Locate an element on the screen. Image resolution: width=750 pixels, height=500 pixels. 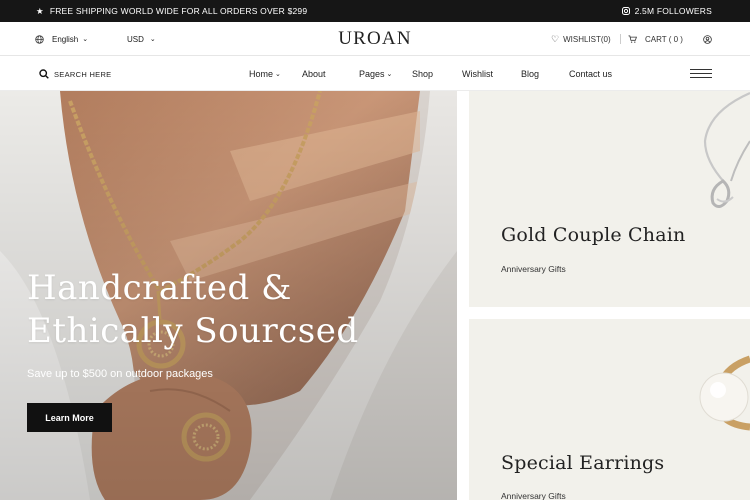
nav-item-blog: Blog is located at coordinates (530, 74).